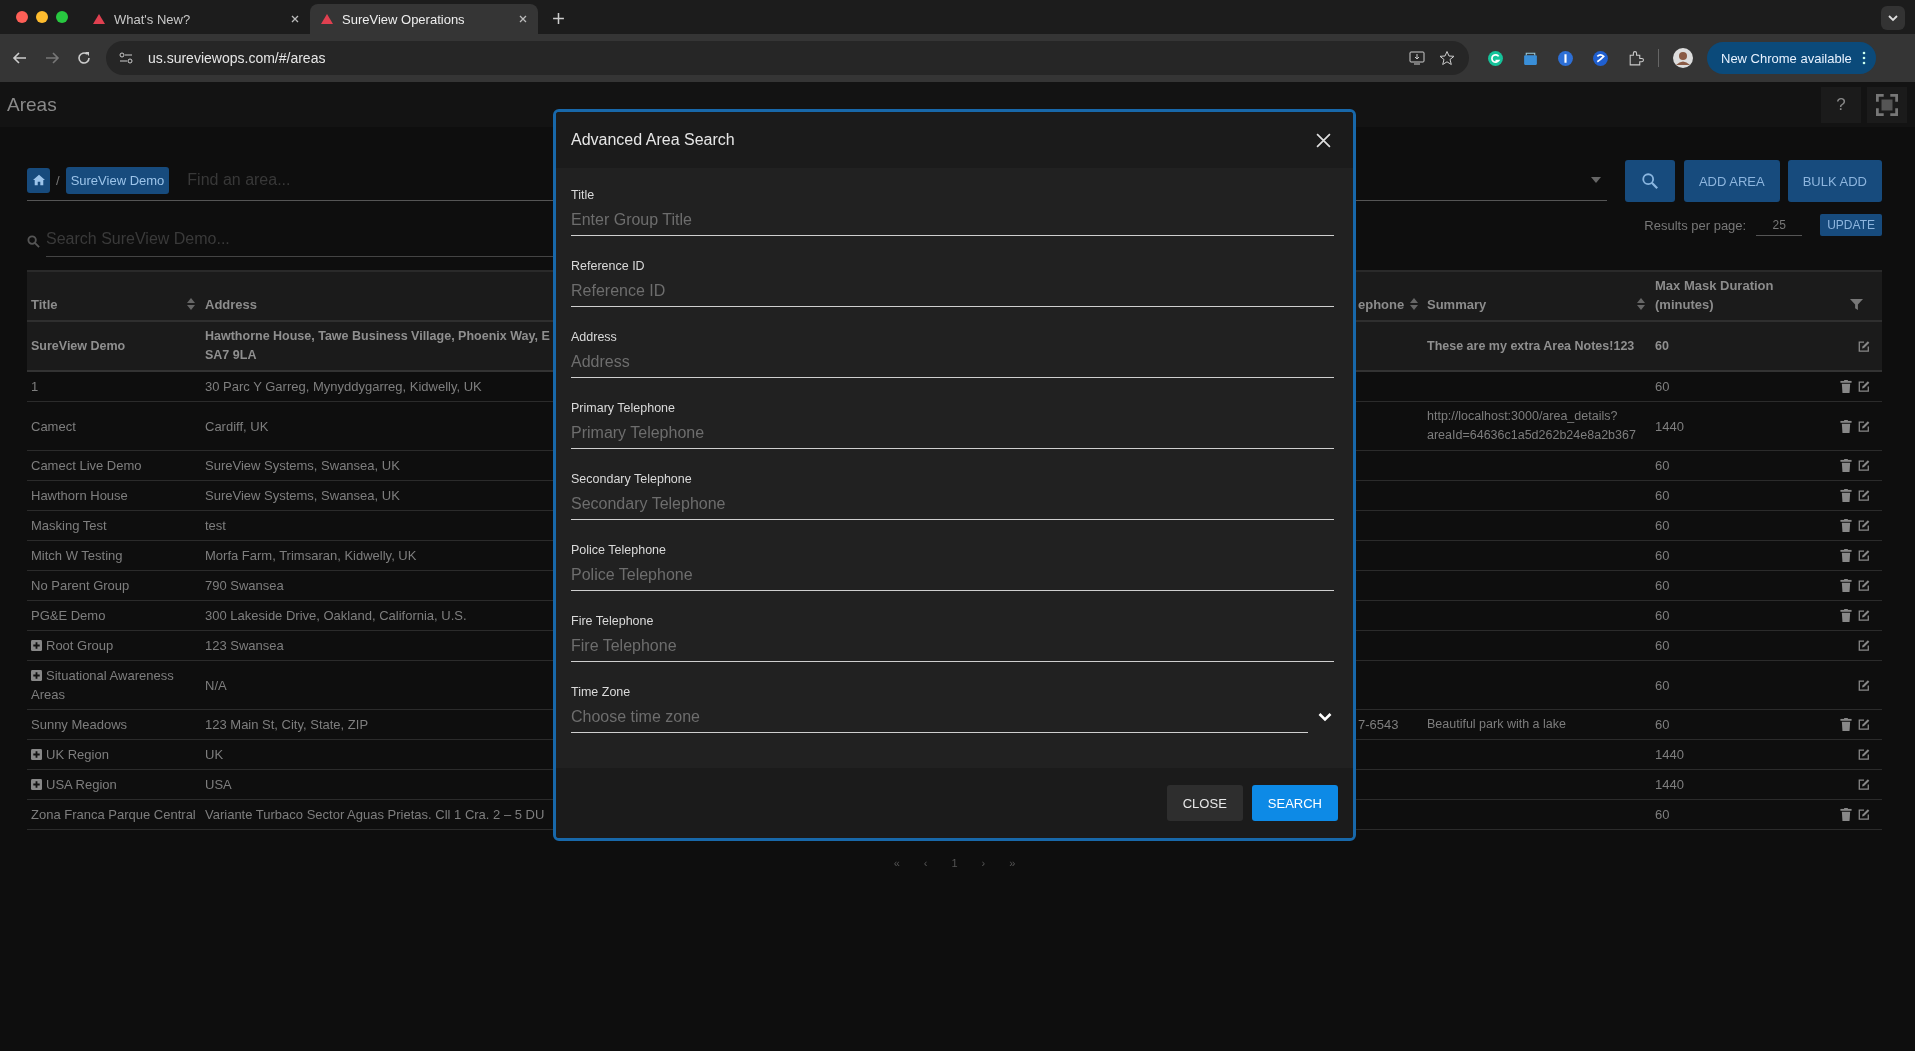  What do you see at coordinates (343, 387) in the screenshot?
I see `table-cell-text: 30 Parc Y Garreg, Mynyddygarreg, Kidwelly, UK` at bounding box center [343, 387].